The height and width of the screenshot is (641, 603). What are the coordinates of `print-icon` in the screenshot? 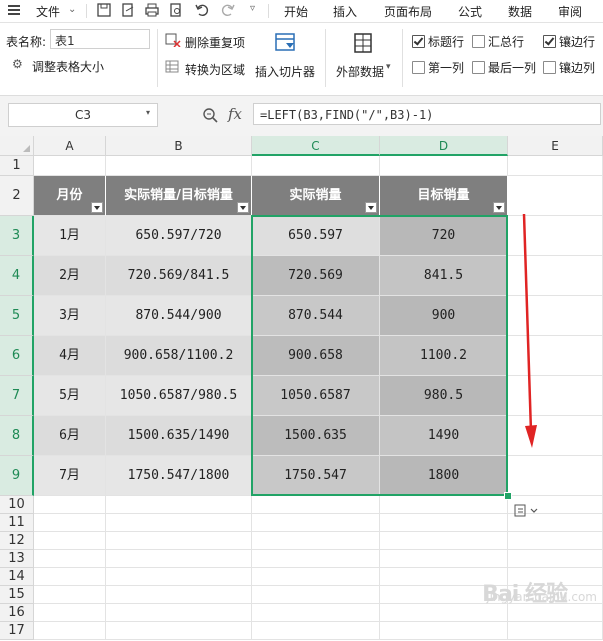 It's located at (152, 10).